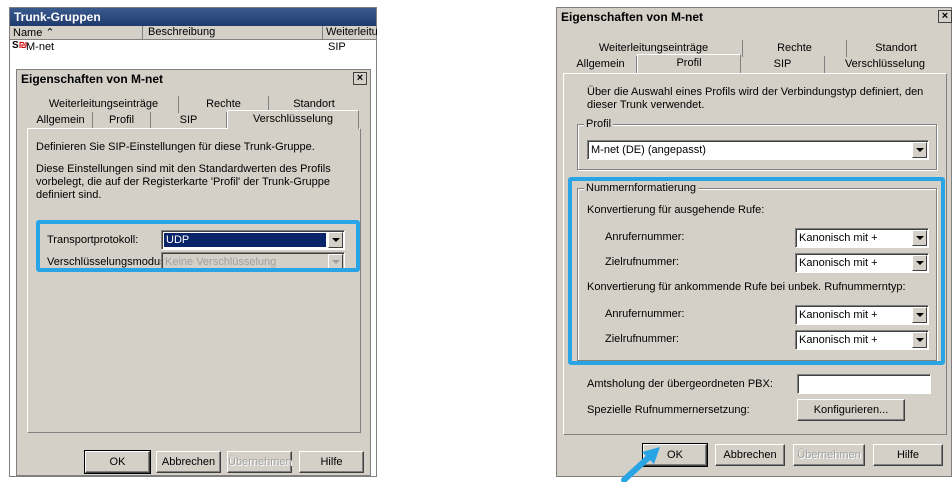  Describe the element at coordinates (640, 464) in the screenshot. I see `pointer-arrow-icon` at that location.